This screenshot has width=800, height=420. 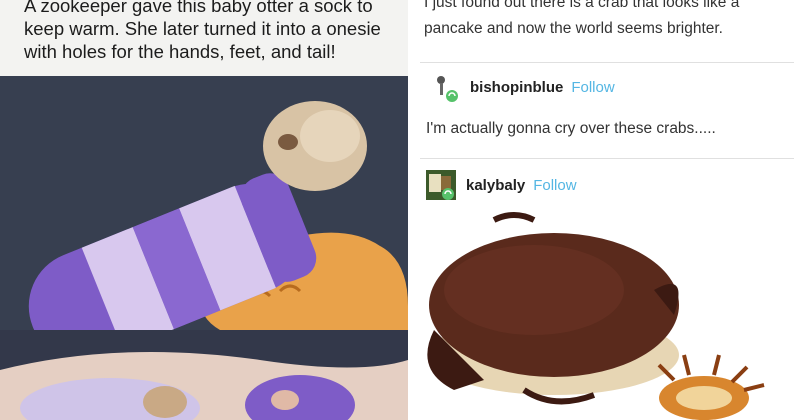 What do you see at coordinates (516, 87) in the screenshot?
I see `username: bishopinblue` at bounding box center [516, 87].